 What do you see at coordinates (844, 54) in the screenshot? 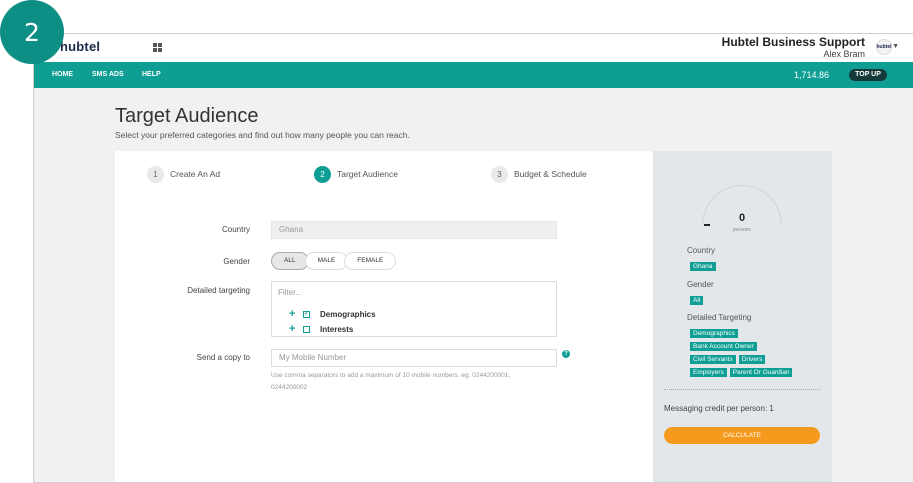
I see `account-user: Alex Bram` at bounding box center [844, 54].